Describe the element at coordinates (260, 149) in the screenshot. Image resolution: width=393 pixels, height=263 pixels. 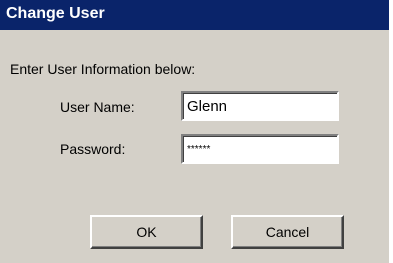
I see `password-field` at that location.